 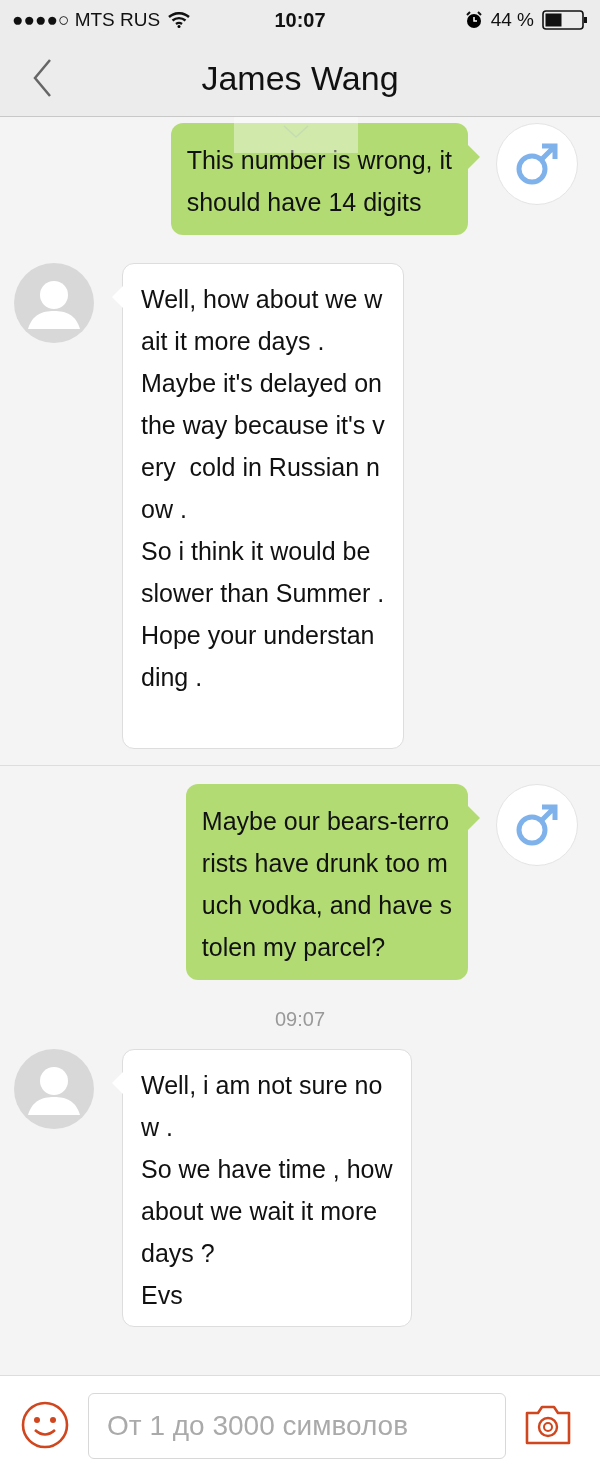 What do you see at coordinates (325, 863) in the screenshot?
I see `message-text: rists have drunk too m` at bounding box center [325, 863].